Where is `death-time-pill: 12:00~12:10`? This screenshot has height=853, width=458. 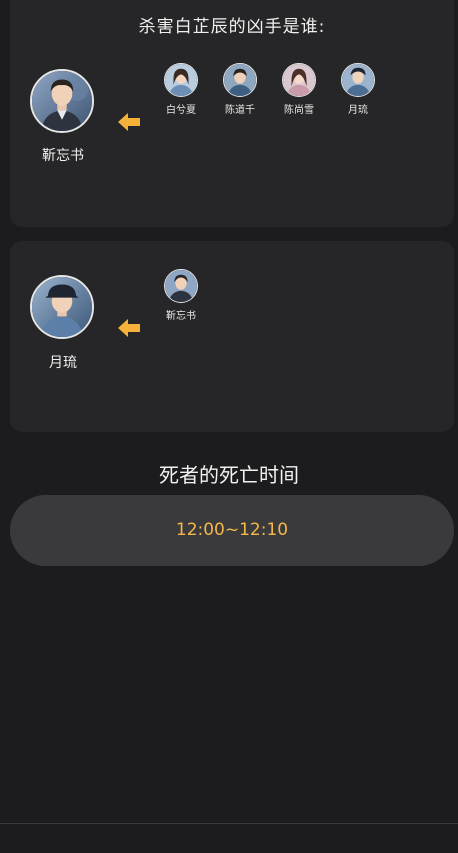
death-time-pill: 12:00~12:10 is located at coordinates (232, 530).